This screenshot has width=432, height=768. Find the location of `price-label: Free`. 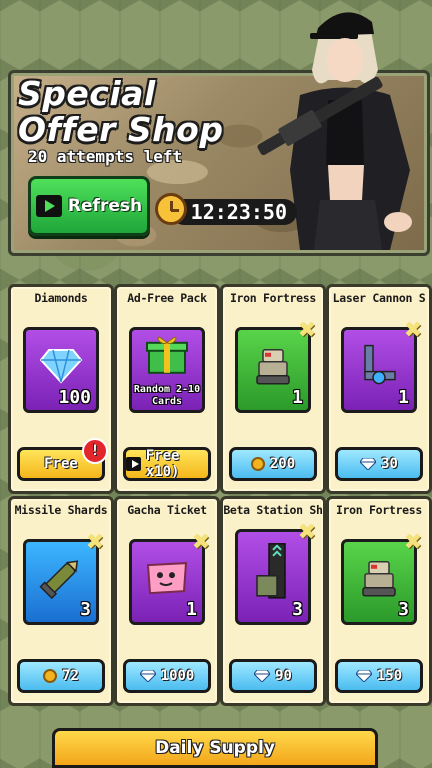

price-label: Free is located at coordinates (61, 464).